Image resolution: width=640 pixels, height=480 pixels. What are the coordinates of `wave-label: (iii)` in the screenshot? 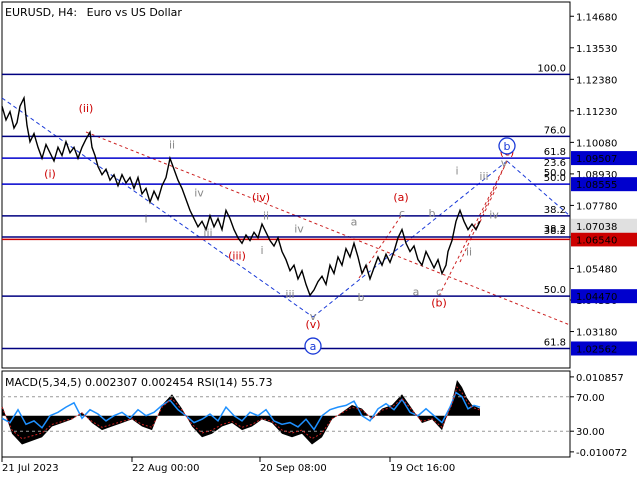 It's located at (237, 256).